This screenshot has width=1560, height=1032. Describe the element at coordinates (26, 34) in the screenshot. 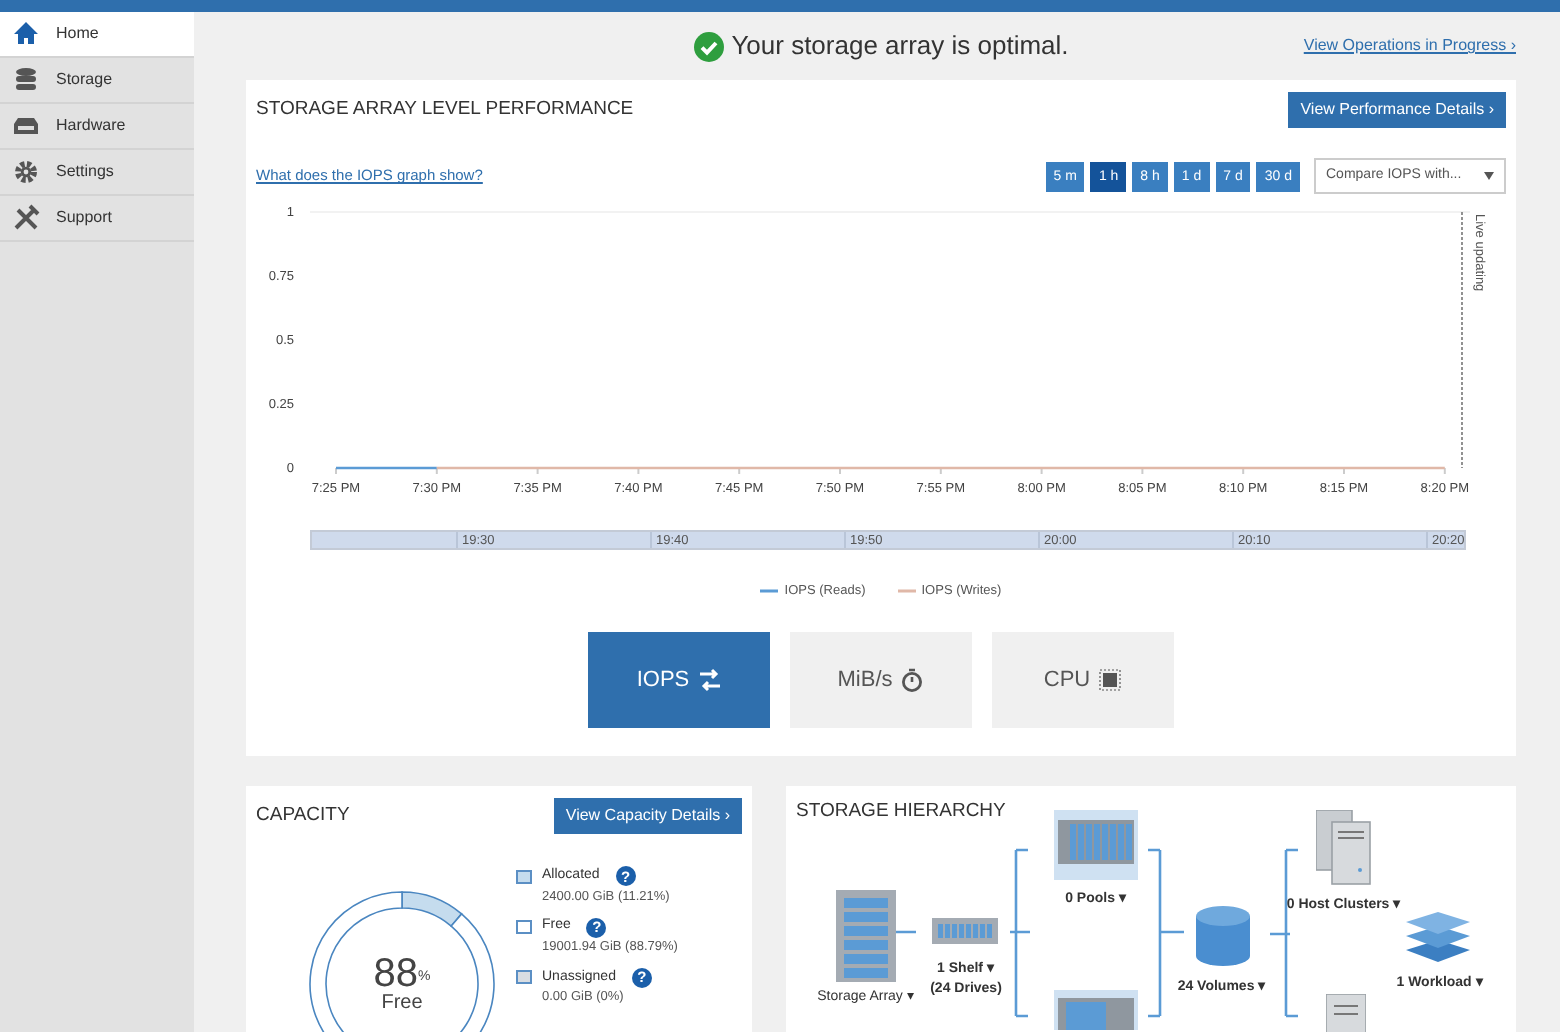

I see `home-icon` at that location.